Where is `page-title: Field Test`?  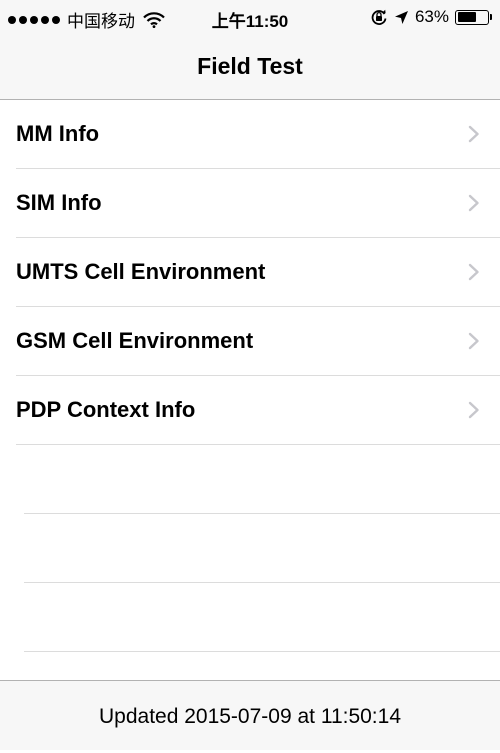
page-title: Field Test is located at coordinates (250, 66).